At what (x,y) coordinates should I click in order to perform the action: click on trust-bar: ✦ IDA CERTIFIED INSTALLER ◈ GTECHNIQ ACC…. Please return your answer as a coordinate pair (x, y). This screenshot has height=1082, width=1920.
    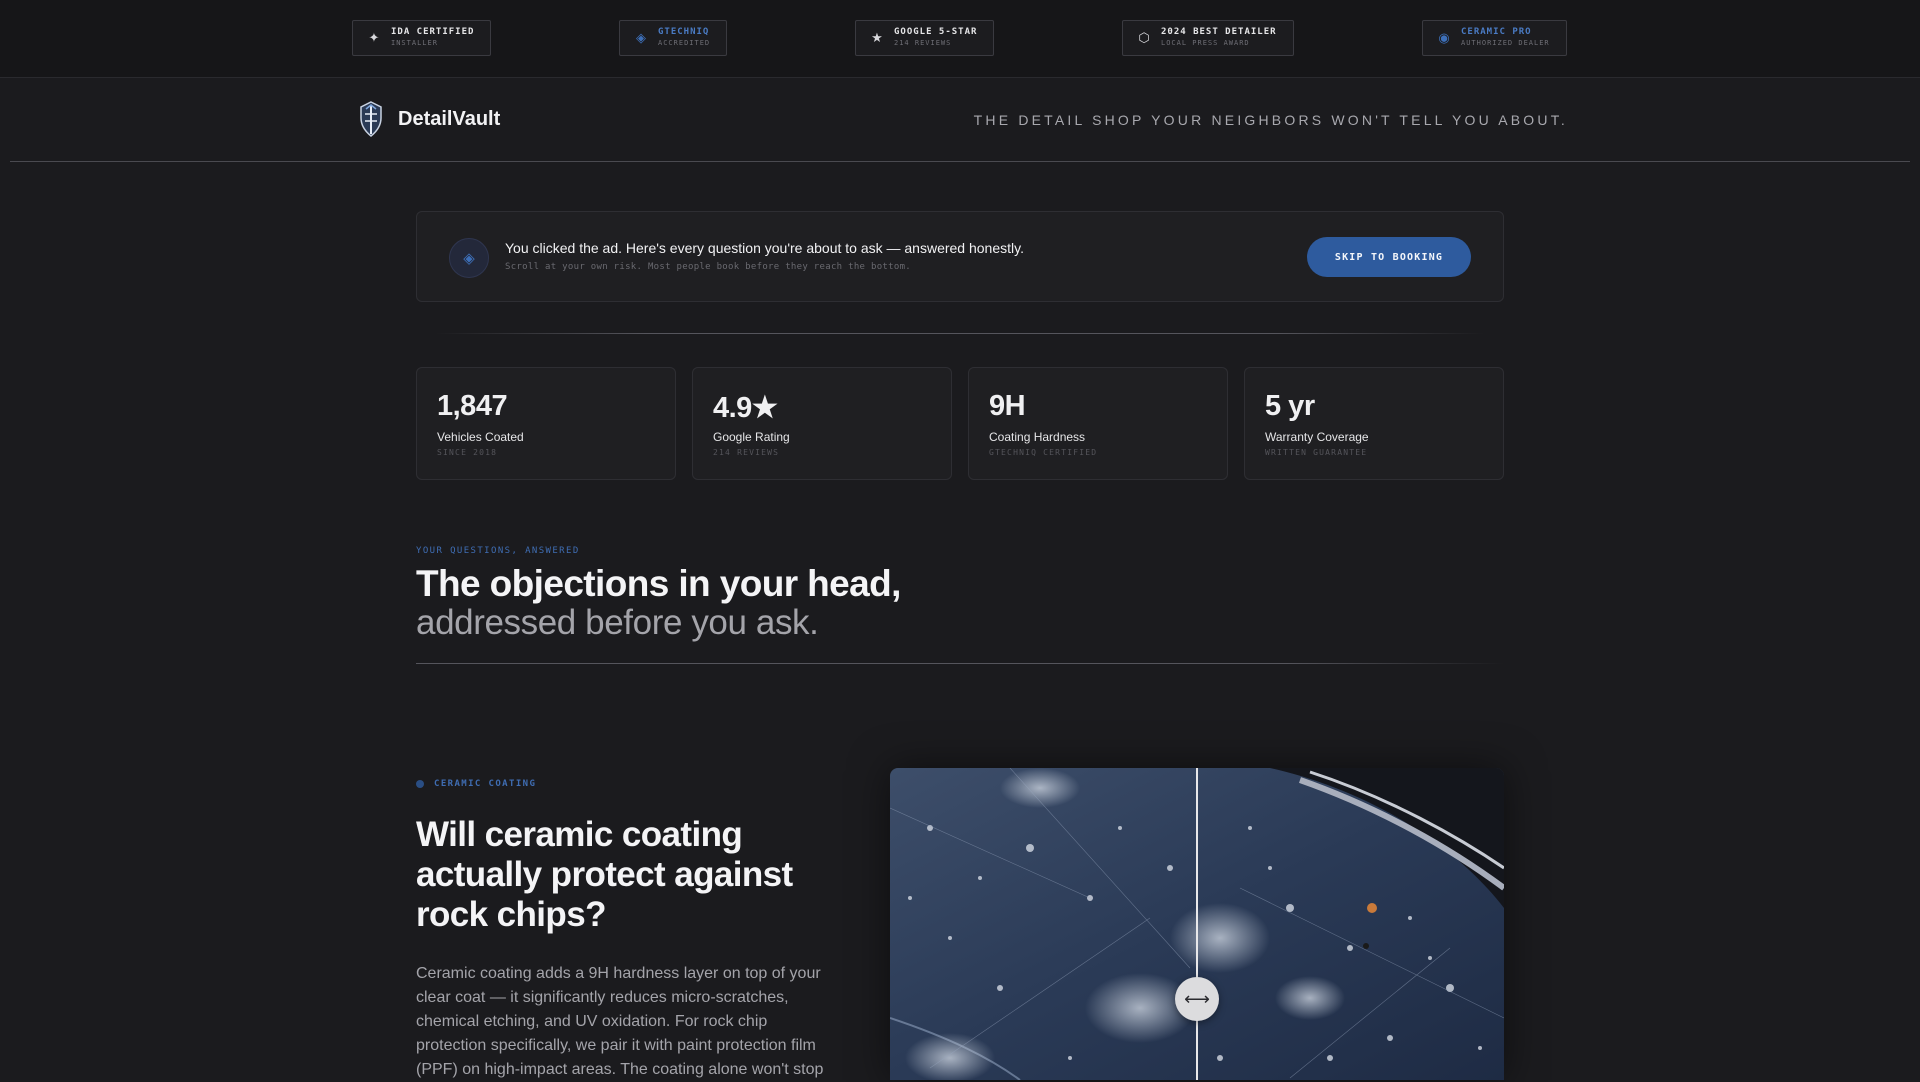
    Looking at the image, I should click on (960, 39).